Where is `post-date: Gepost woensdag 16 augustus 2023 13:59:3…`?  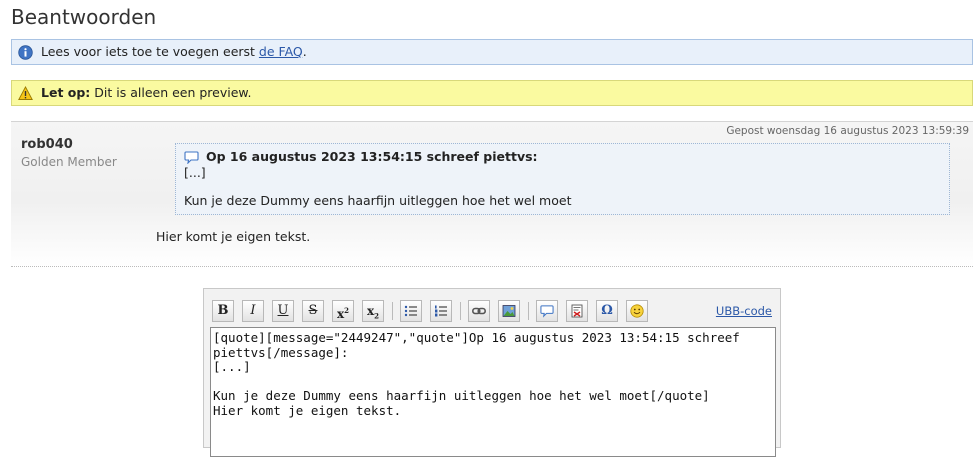 post-date: Gepost woensdag 16 augustus 2023 13:59:3… is located at coordinates (847, 131).